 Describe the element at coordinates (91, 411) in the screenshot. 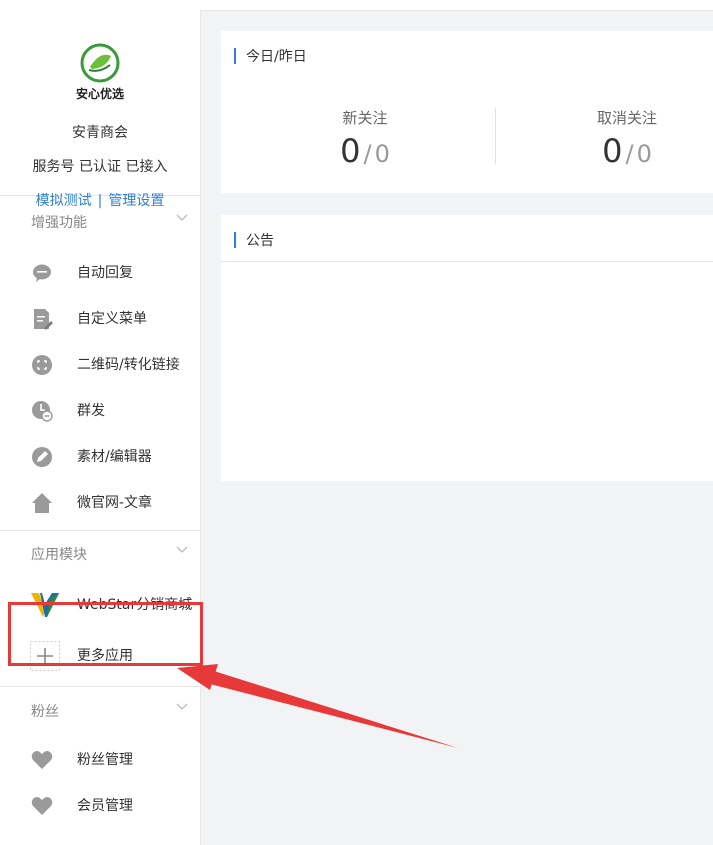

I see `sidebar-item-label: 群发` at that location.